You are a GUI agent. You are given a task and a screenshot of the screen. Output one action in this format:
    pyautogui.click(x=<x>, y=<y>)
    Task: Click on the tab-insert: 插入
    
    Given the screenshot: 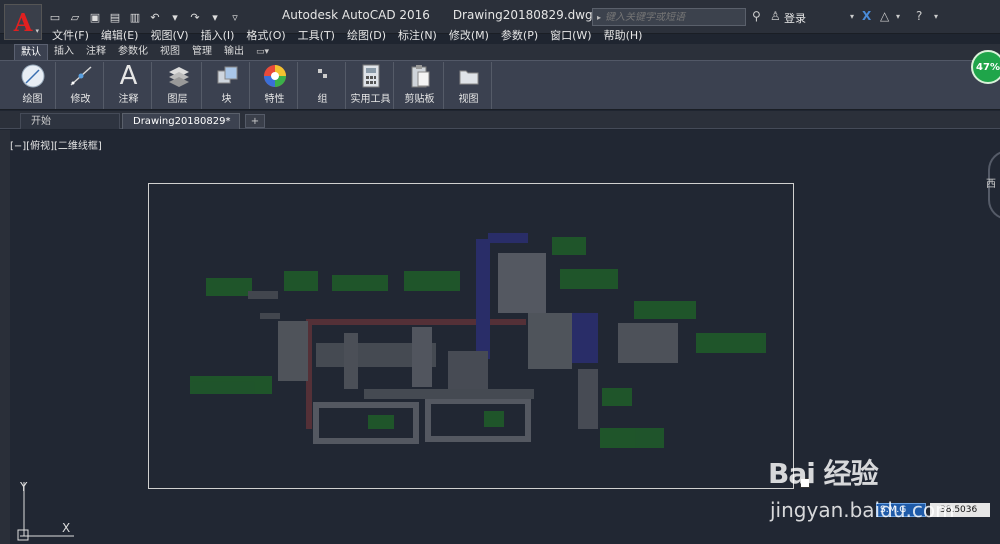 What is the action you would take?
    pyautogui.click(x=64, y=52)
    